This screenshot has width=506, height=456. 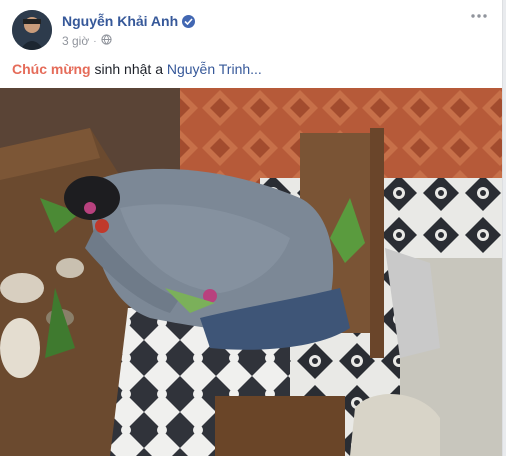 I want to click on post-timestamp: 3 giờ, so click(x=75, y=41).